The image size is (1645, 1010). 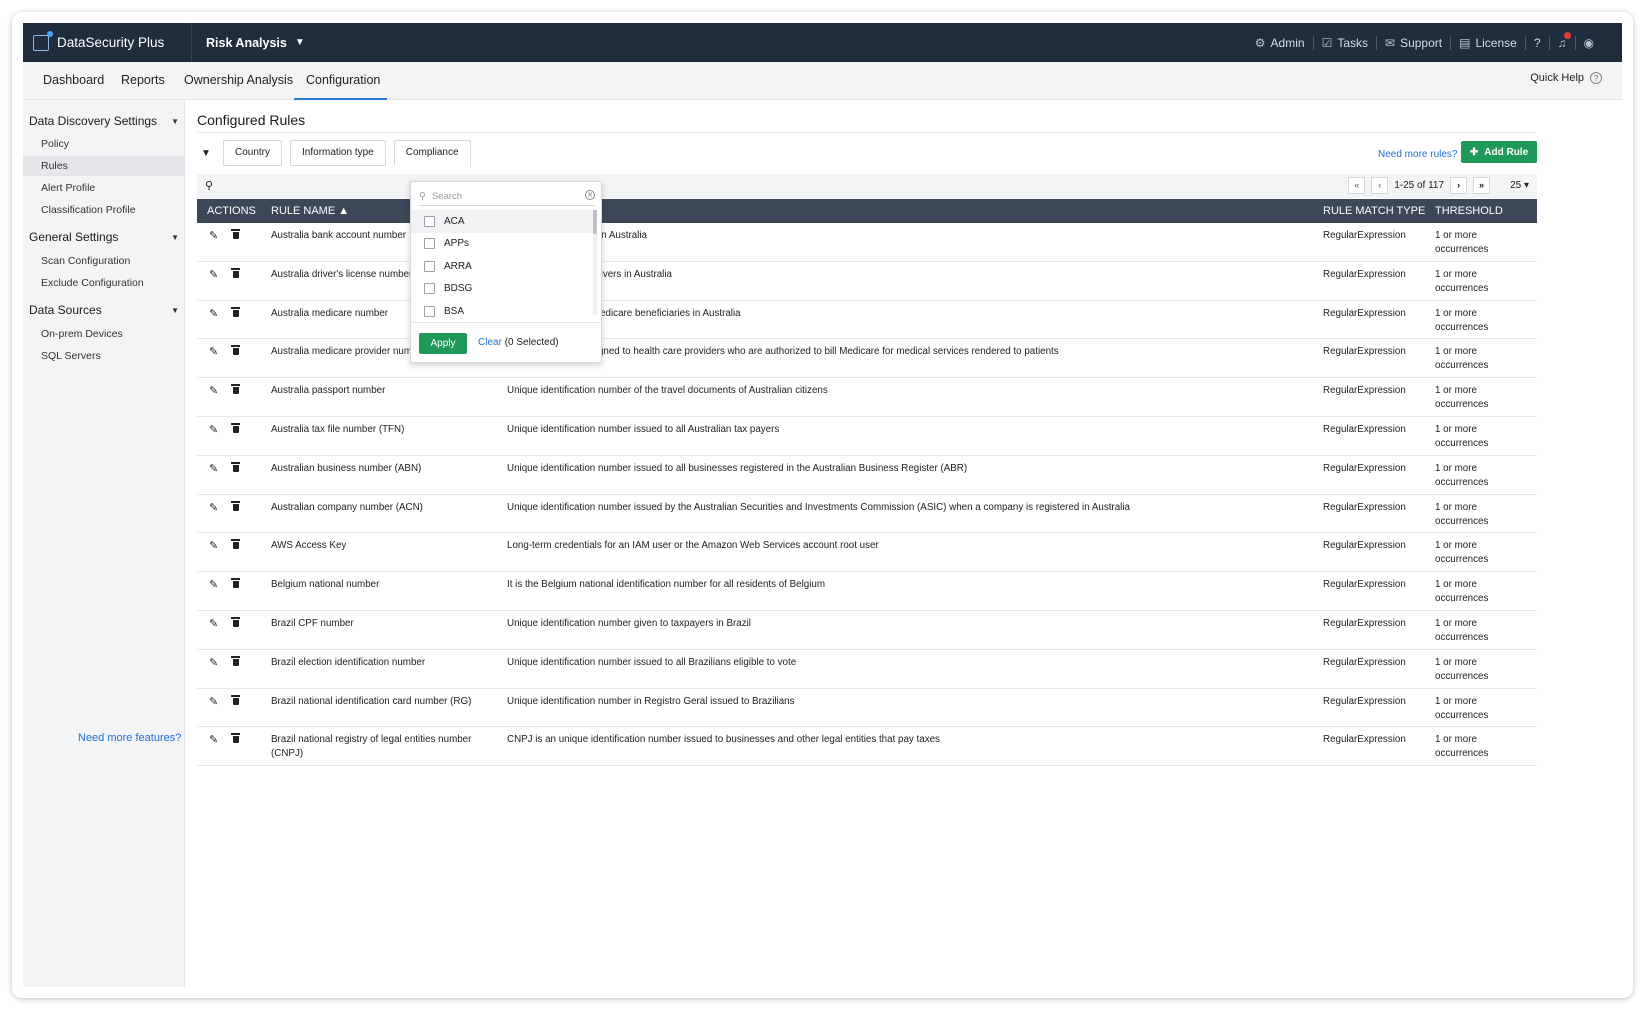 I want to click on sort-ascending-icon: ▲, so click(x=344, y=211).